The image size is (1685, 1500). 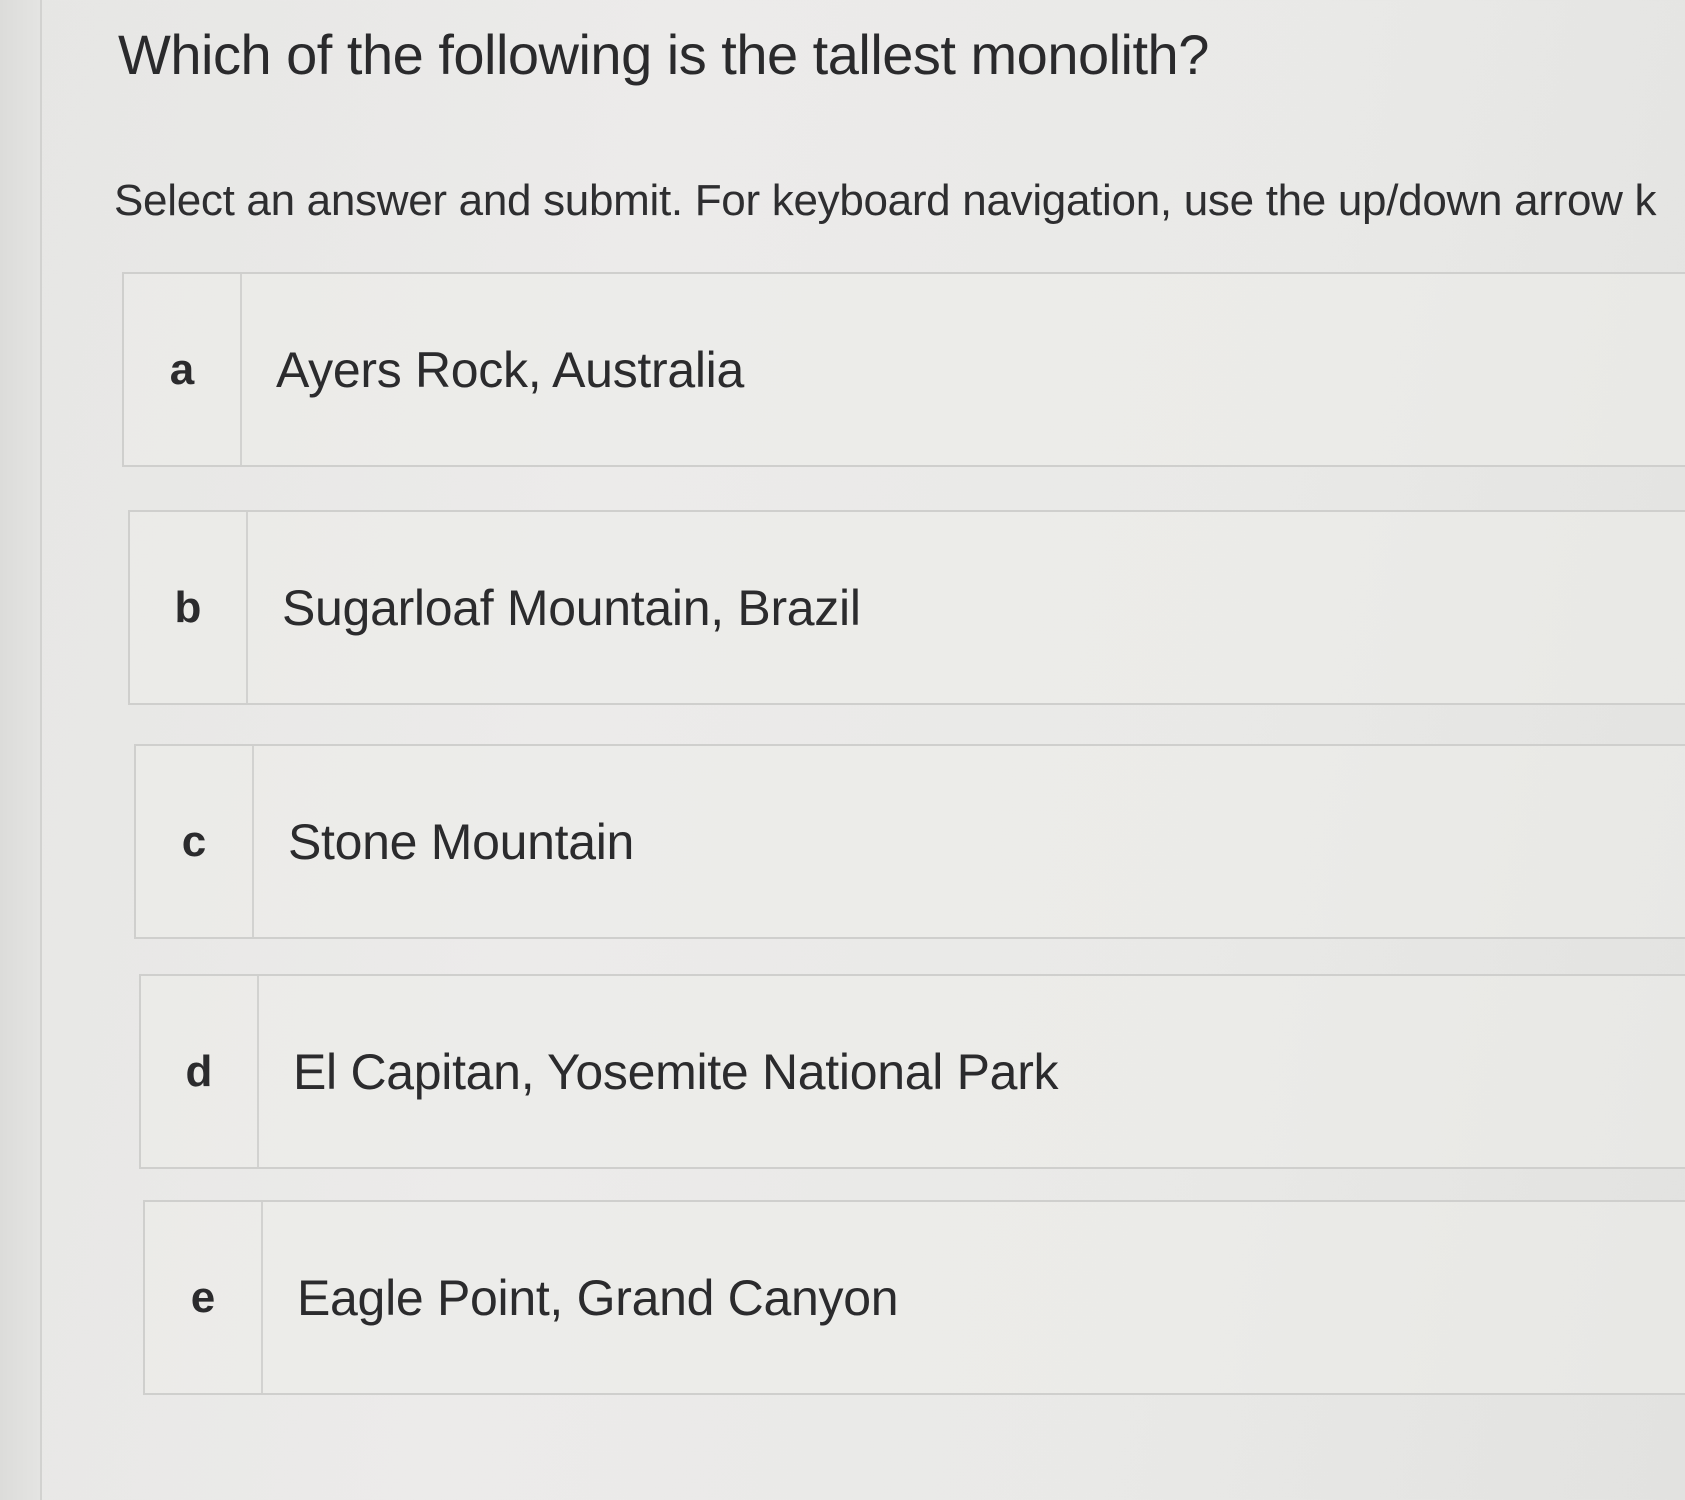 I want to click on option-label: Stone Mountain, so click(x=461, y=841).